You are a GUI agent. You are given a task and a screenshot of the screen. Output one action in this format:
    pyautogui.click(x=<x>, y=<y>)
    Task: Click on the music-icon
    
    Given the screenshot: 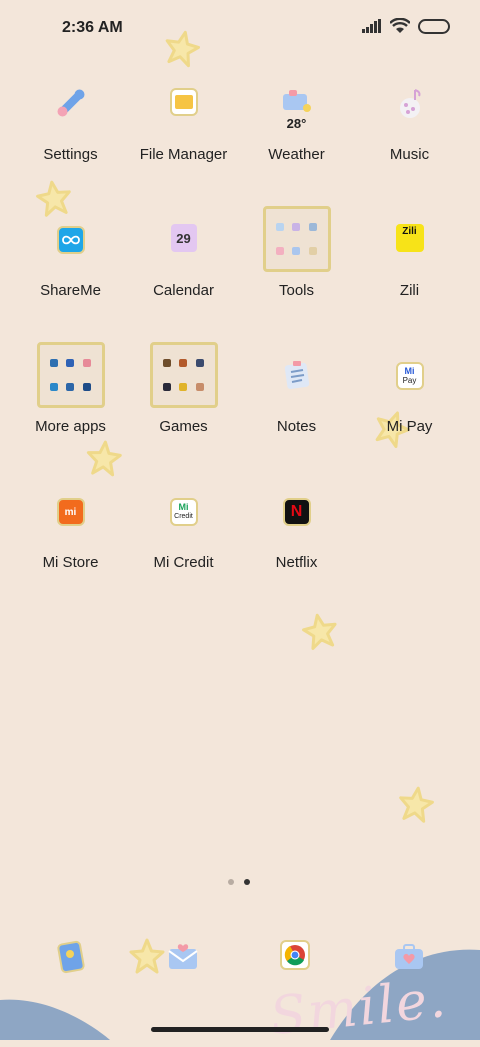 What is the action you would take?
    pyautogui.click(x=410, y=106)
    